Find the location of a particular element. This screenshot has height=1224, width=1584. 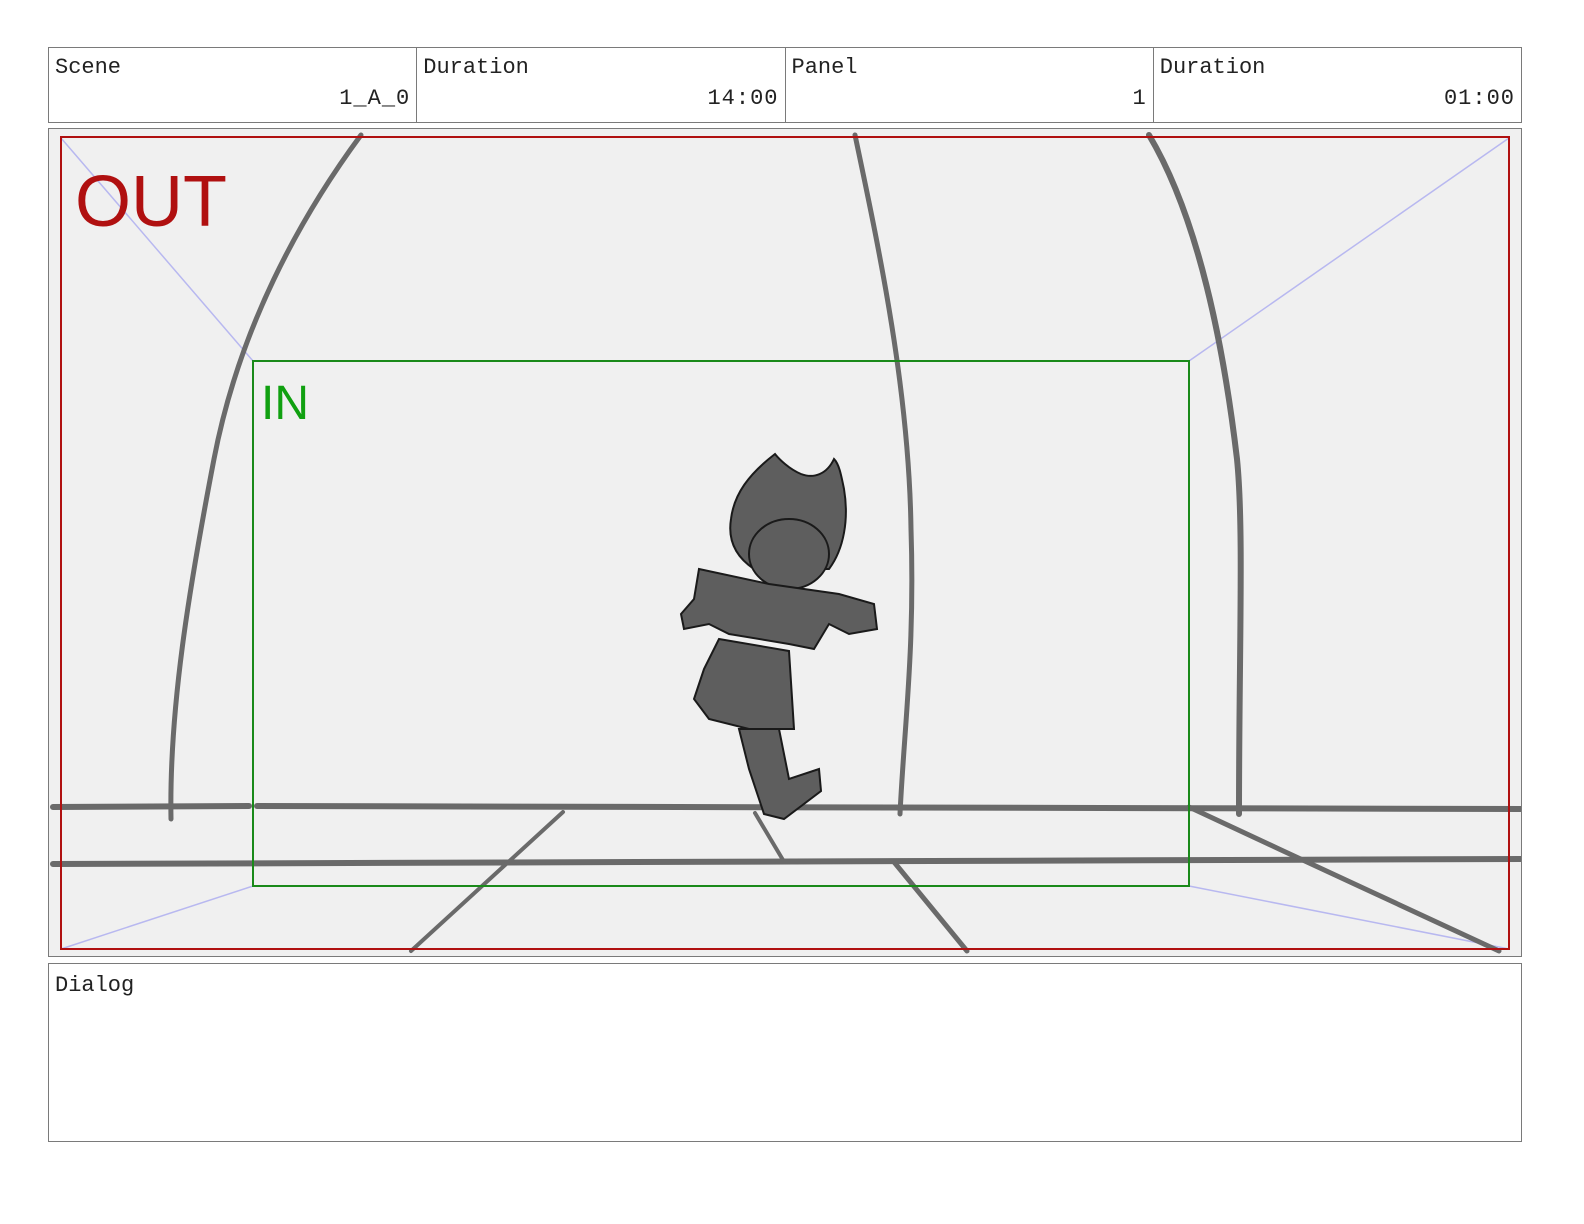

panel-duration-label: Duration is located at coordinates (1212, 67).